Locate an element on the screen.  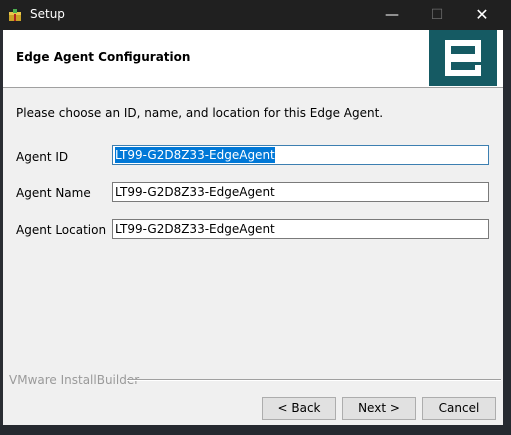
agent-name-label: Agent Name is located at coordinates (53, 193).